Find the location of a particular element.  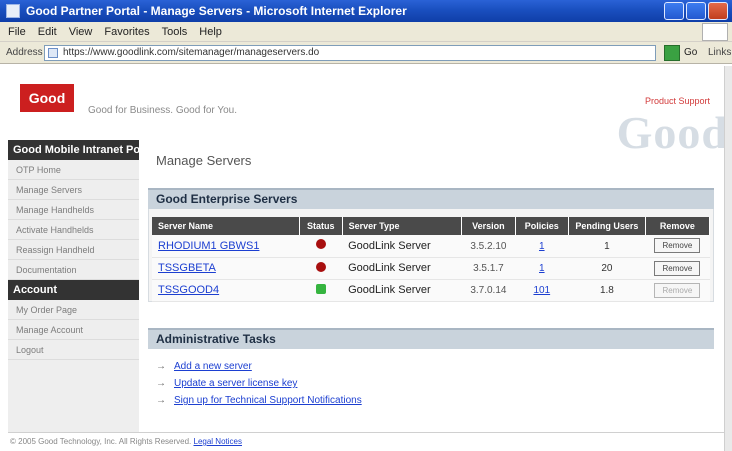

maximize-icon is located at coordinates (696, 11).